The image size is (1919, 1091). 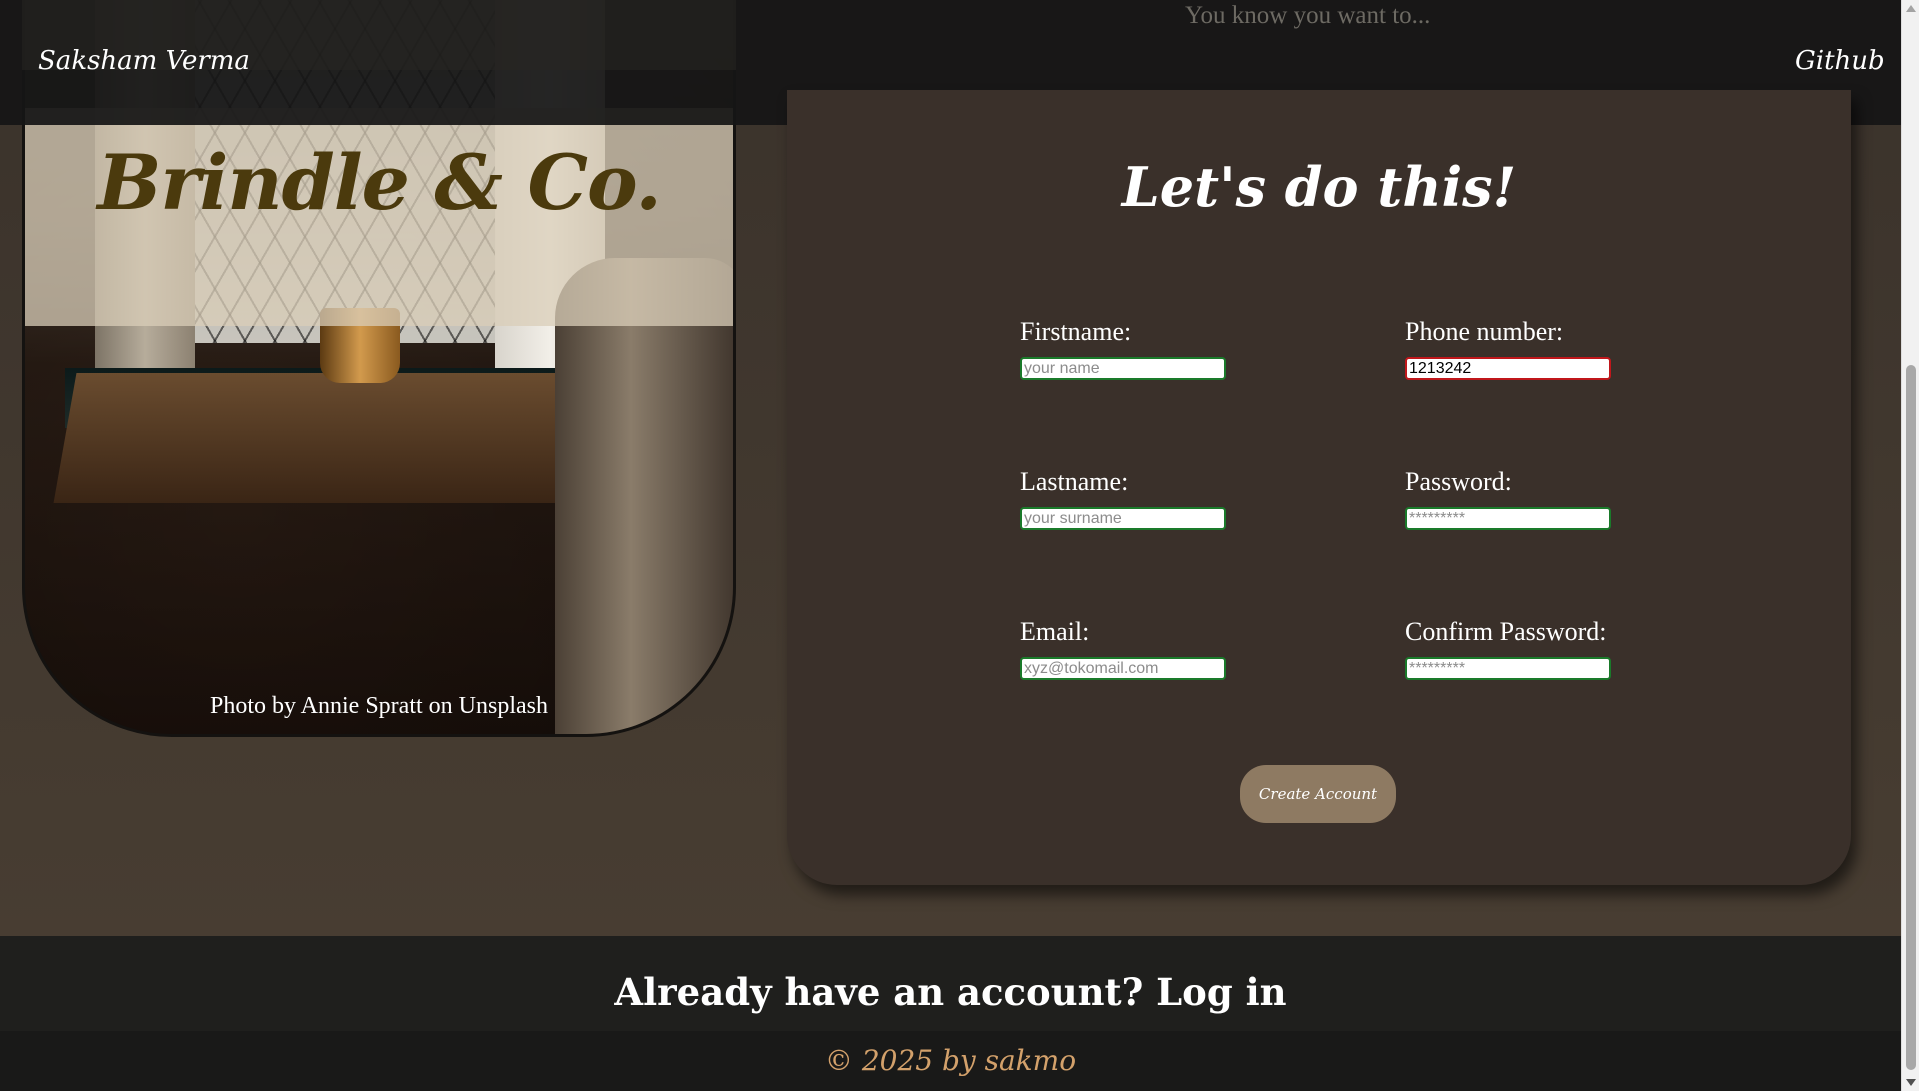 I want to click on lastname-field-group: Lastname:, so click(x=1140, y=498).